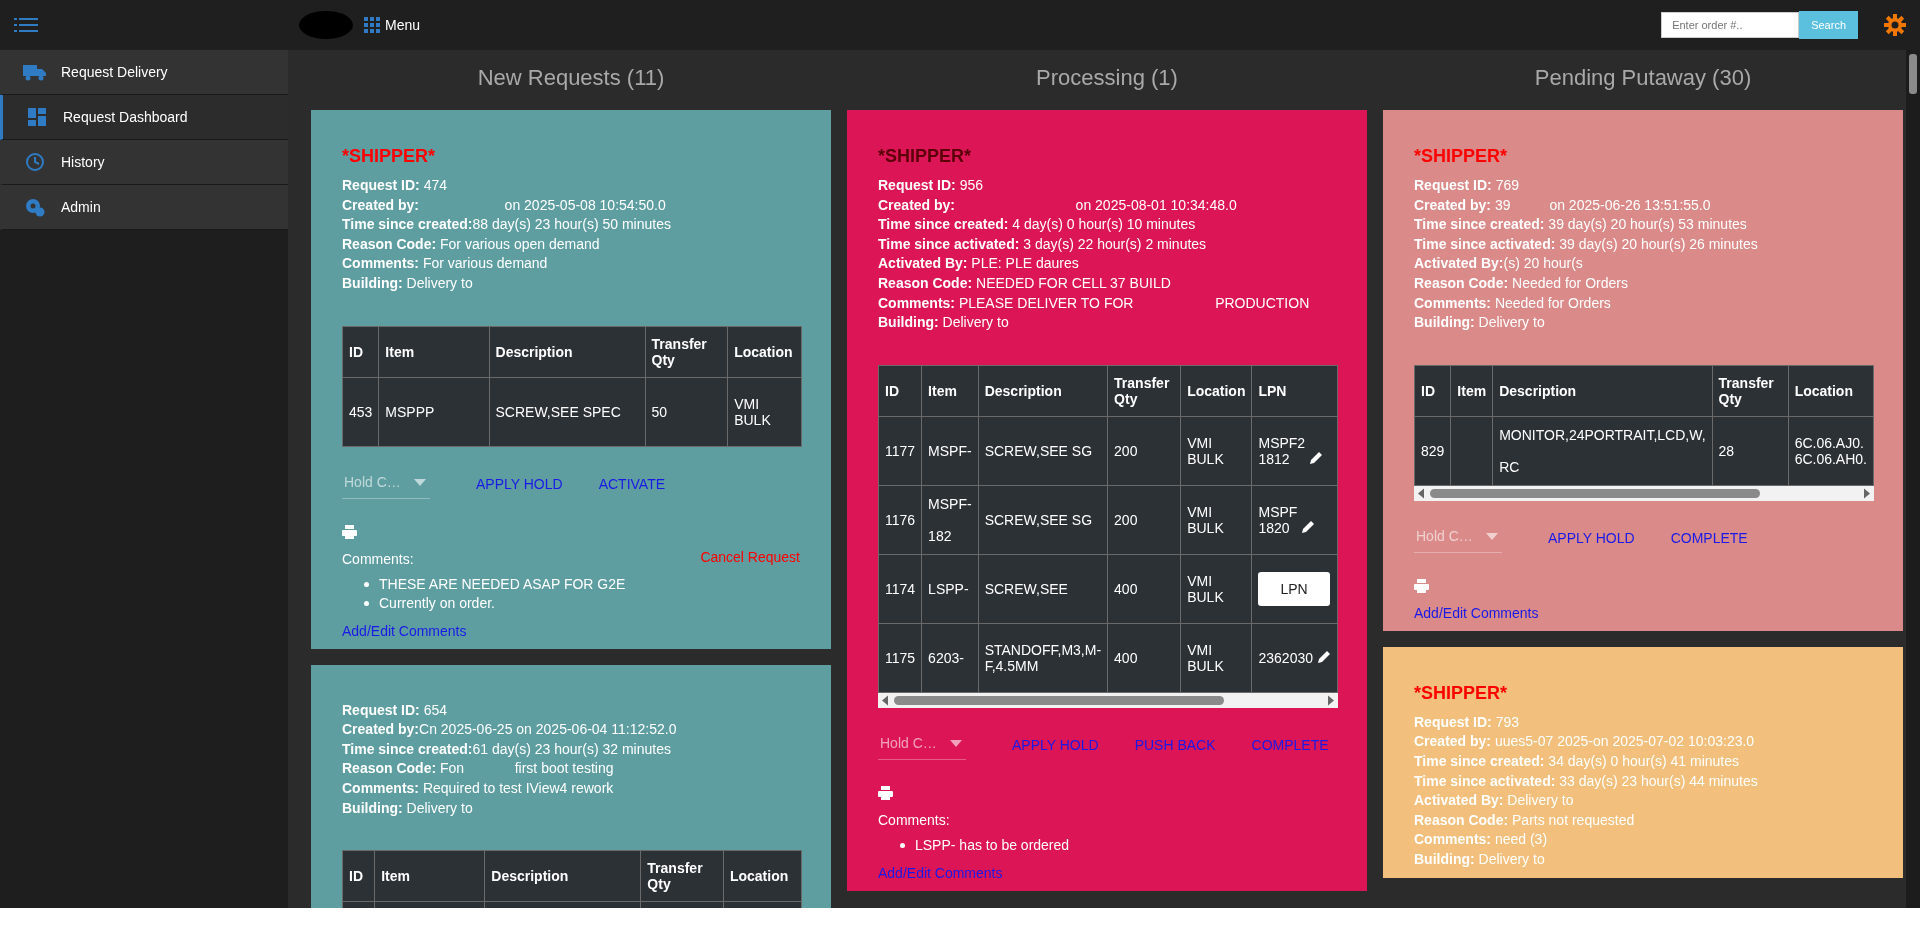  I want to click on table-cell: MSPF 1820, so click(1278, 519).